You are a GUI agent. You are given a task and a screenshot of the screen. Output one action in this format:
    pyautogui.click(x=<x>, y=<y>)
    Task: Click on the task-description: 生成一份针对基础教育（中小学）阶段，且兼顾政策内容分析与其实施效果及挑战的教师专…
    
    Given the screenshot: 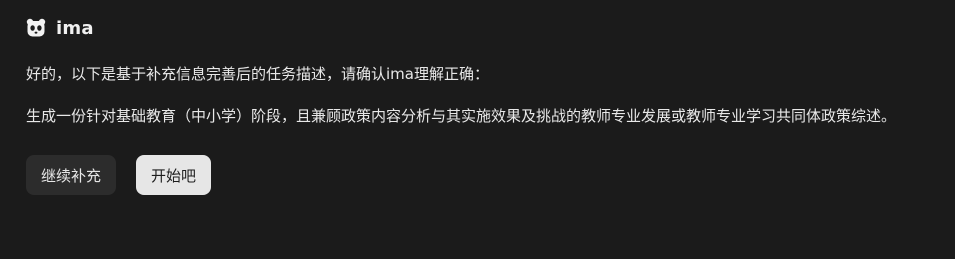 What is the action you would take?
    pyautogui.click(x=461, y=116)
    